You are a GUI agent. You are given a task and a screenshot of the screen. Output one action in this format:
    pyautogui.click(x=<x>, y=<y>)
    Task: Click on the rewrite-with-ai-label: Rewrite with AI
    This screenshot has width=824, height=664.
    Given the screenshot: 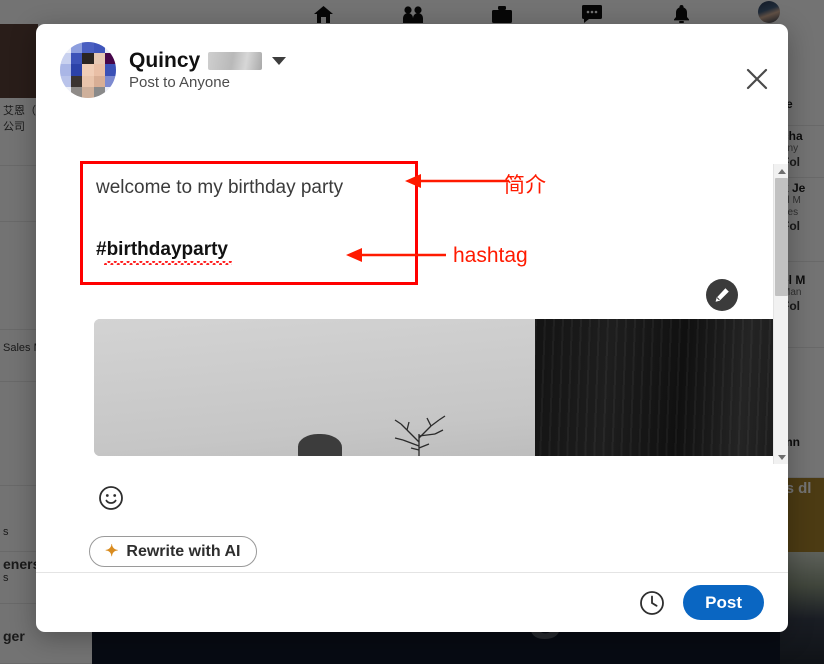 What is the action you would take?
    pyautogui.click(x=183, y=551)
    